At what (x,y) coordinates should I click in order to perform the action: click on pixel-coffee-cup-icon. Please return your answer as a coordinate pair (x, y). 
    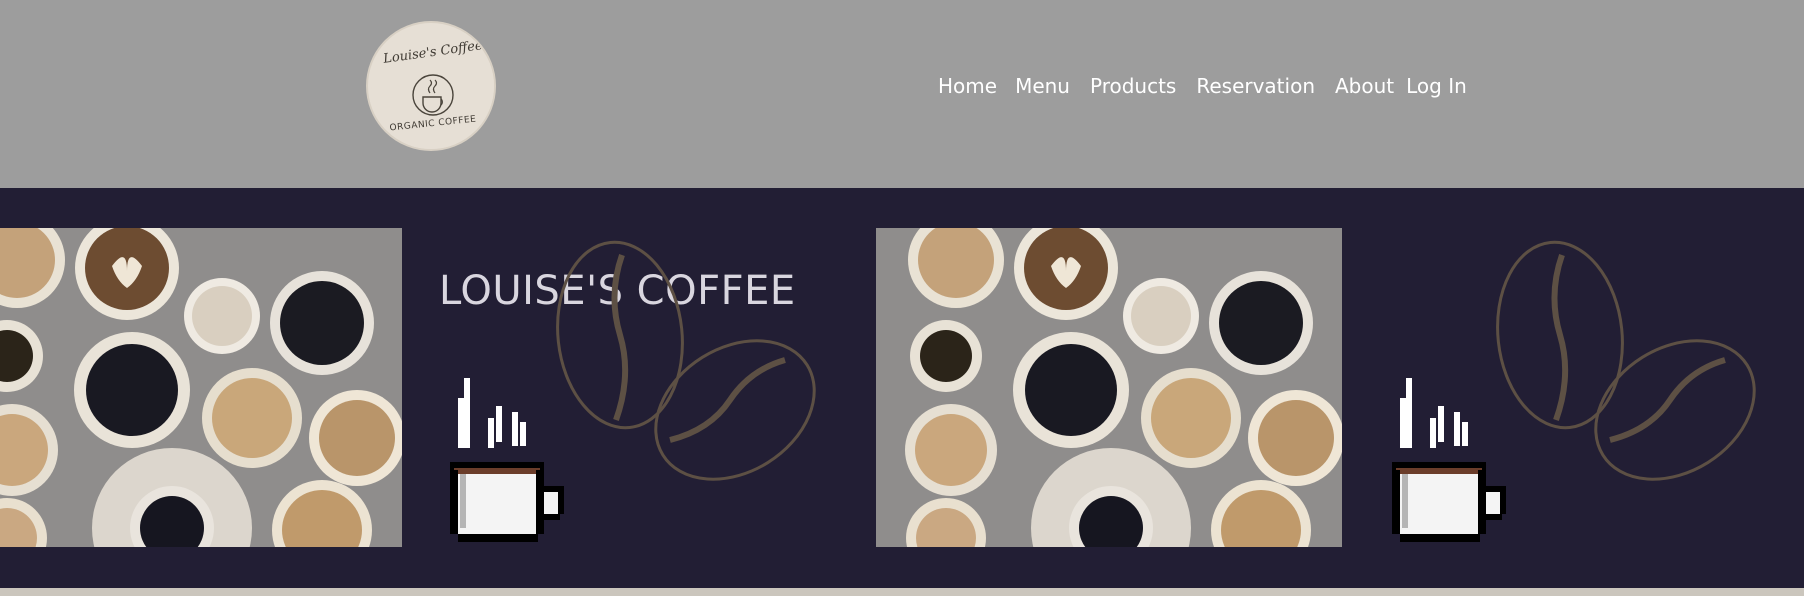
    Looking at the image, I should click on (510, 464).